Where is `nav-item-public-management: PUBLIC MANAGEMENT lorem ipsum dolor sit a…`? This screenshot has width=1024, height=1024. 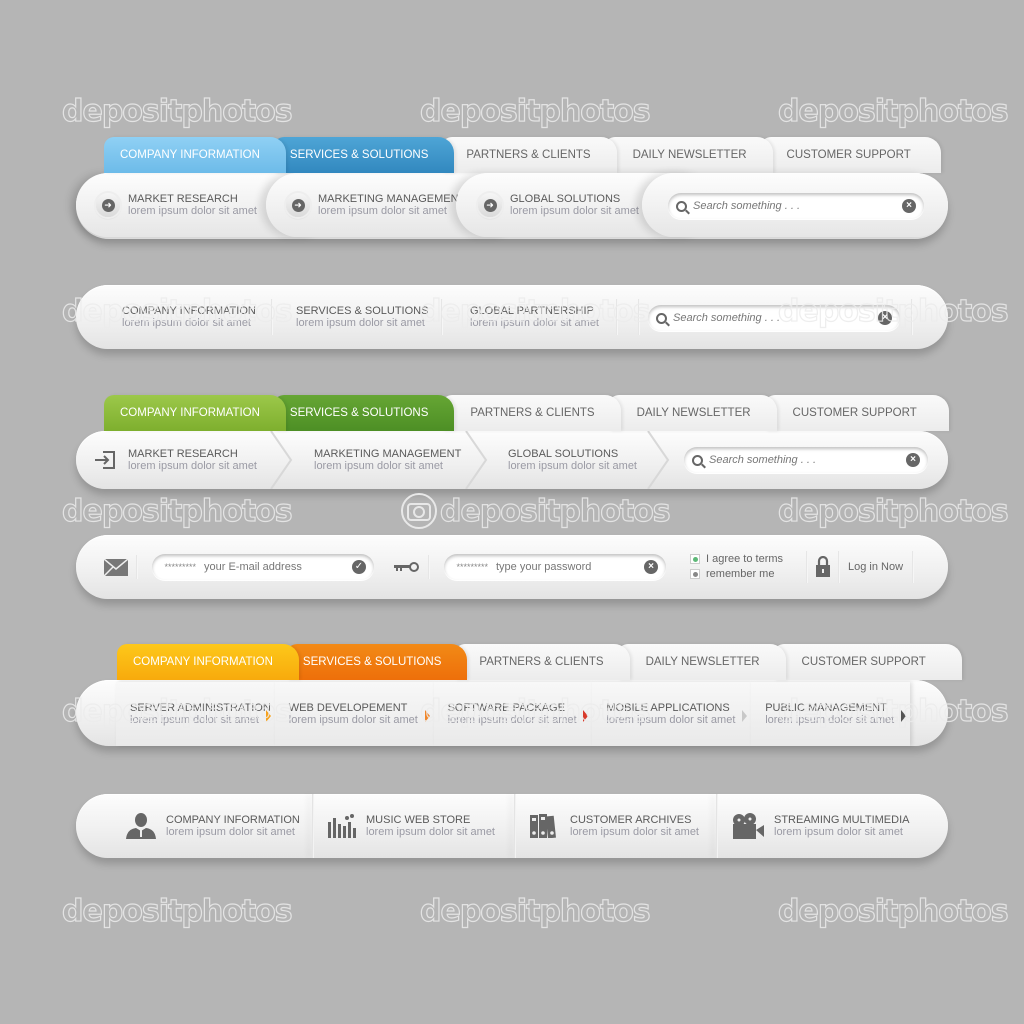 nav-item-public-management: PUBLIC MANAGEMENT lorem ipsum dolor sit a… is located at coordinates (830, 714).